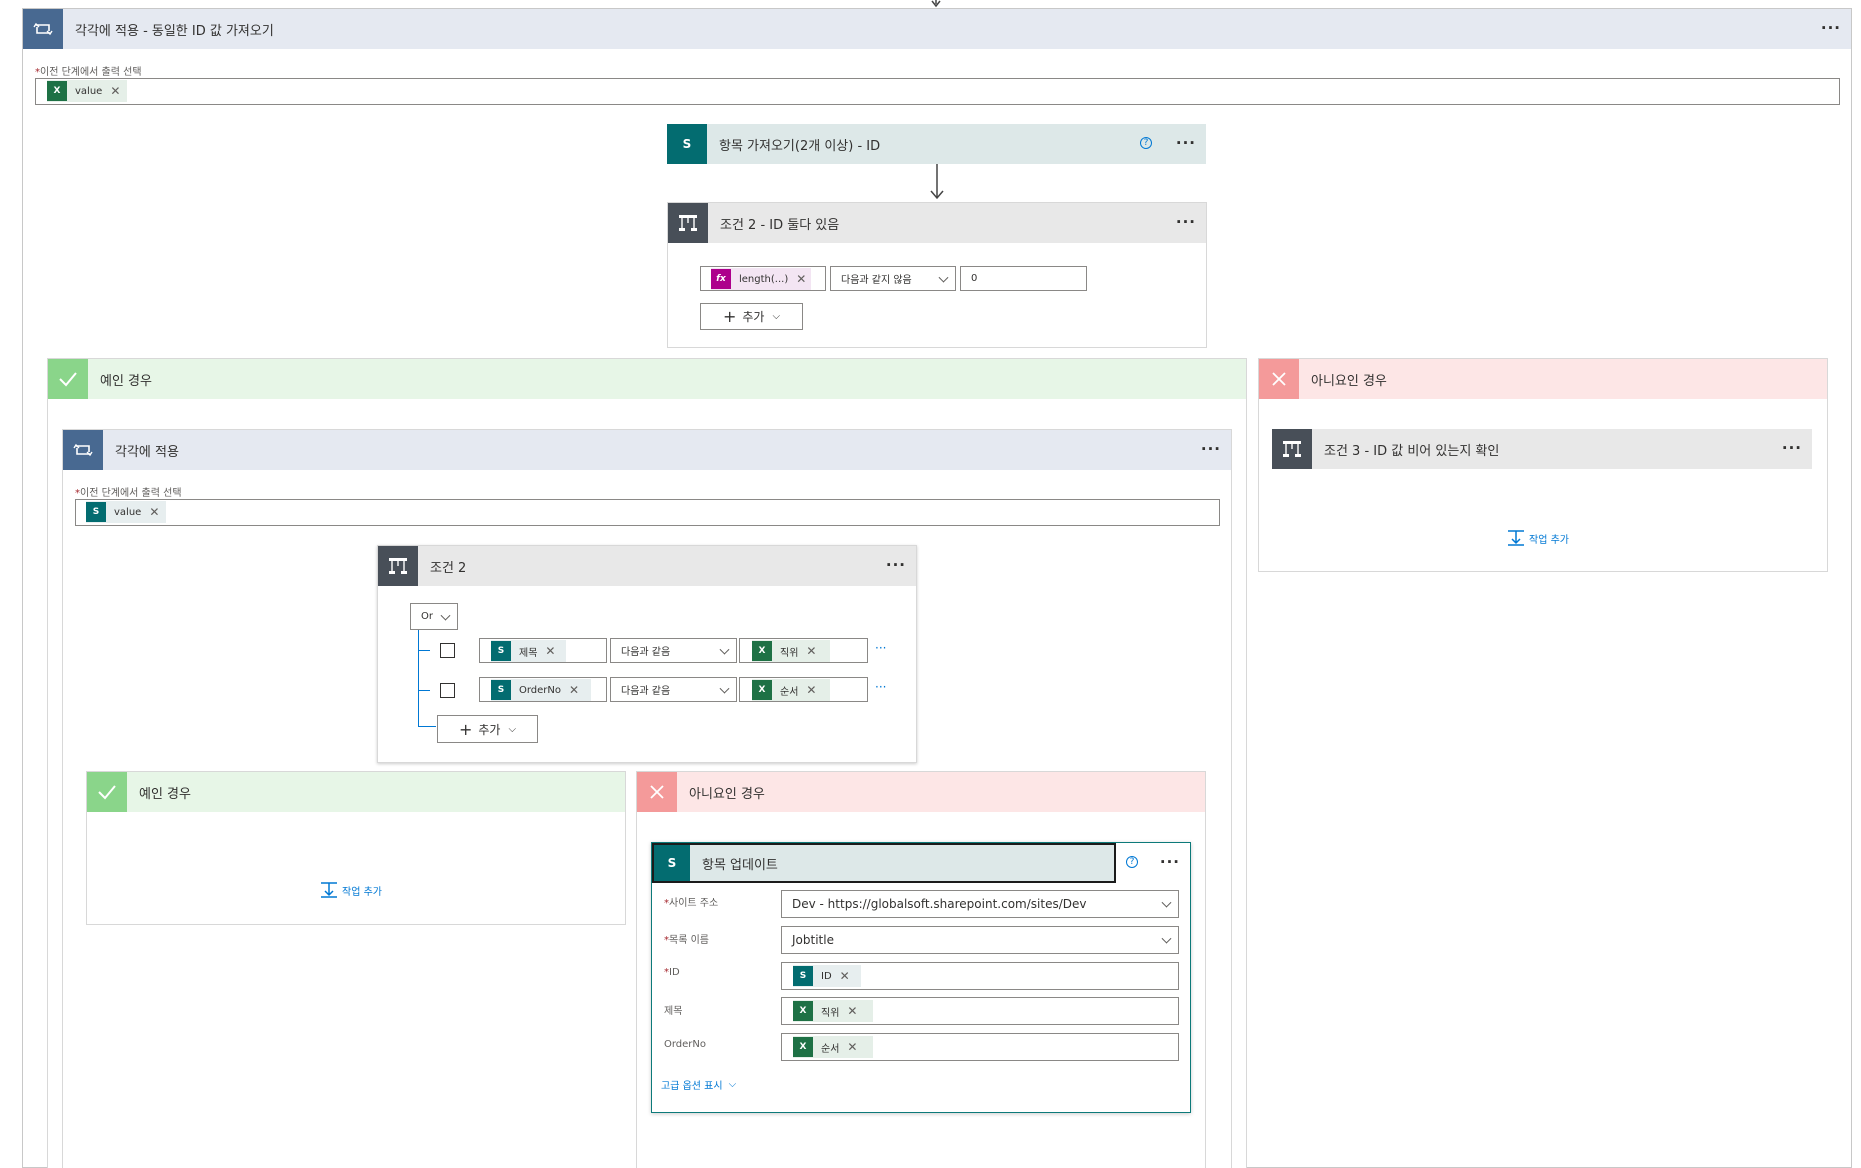 The width and height of the screenshot is (1861, 1168). What do you see at coordinates (691, 903) in the screenshot?
I see `site-label: *사이트 주소` at bounding box center [691, 903].